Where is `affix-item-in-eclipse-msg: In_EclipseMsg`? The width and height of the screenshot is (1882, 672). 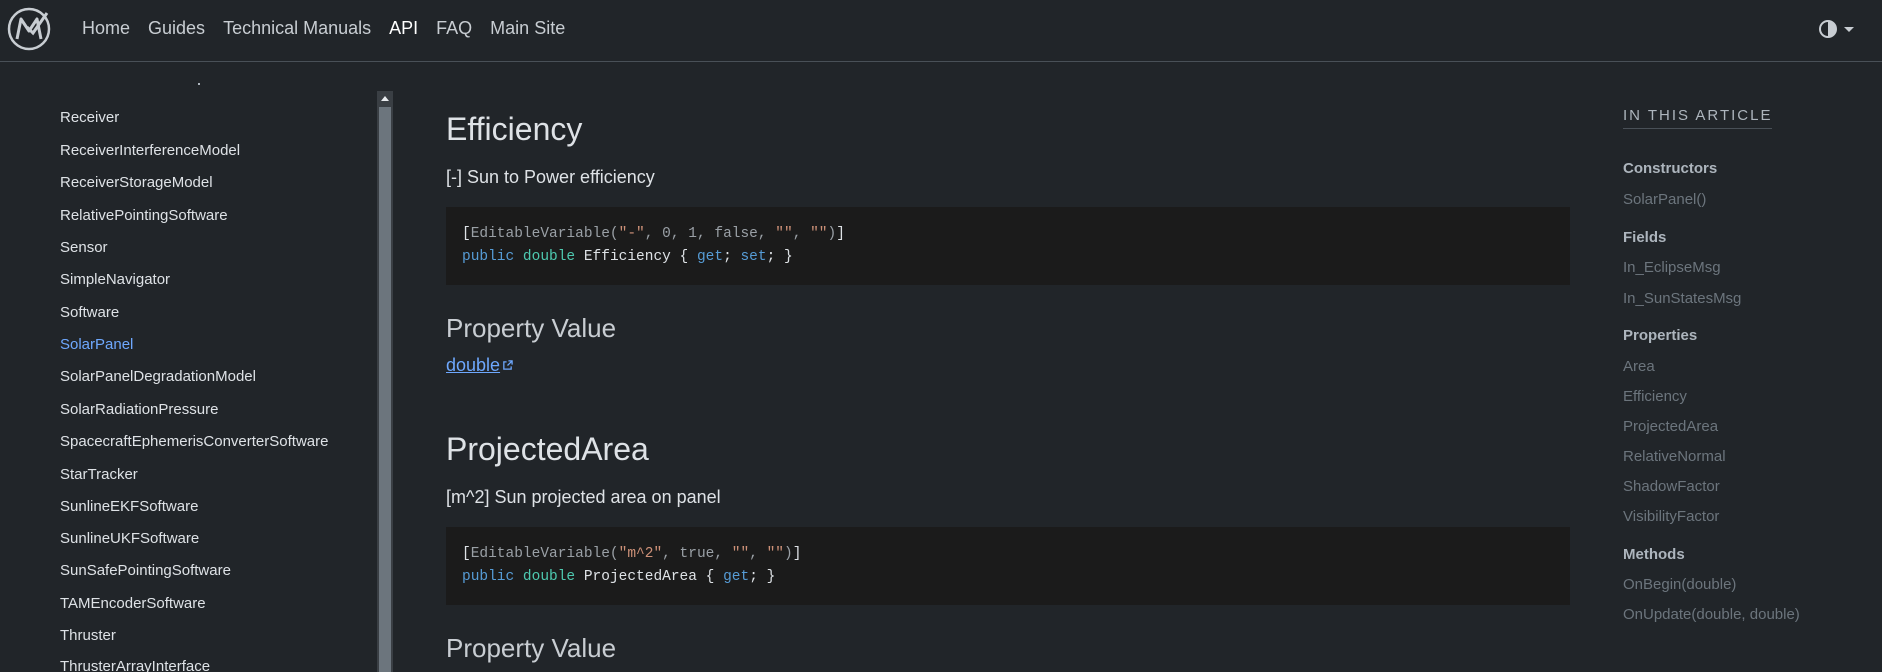 affix-item-in-eclipse-msg: In_EclipseMsg is located at coordinates (1672, 267).